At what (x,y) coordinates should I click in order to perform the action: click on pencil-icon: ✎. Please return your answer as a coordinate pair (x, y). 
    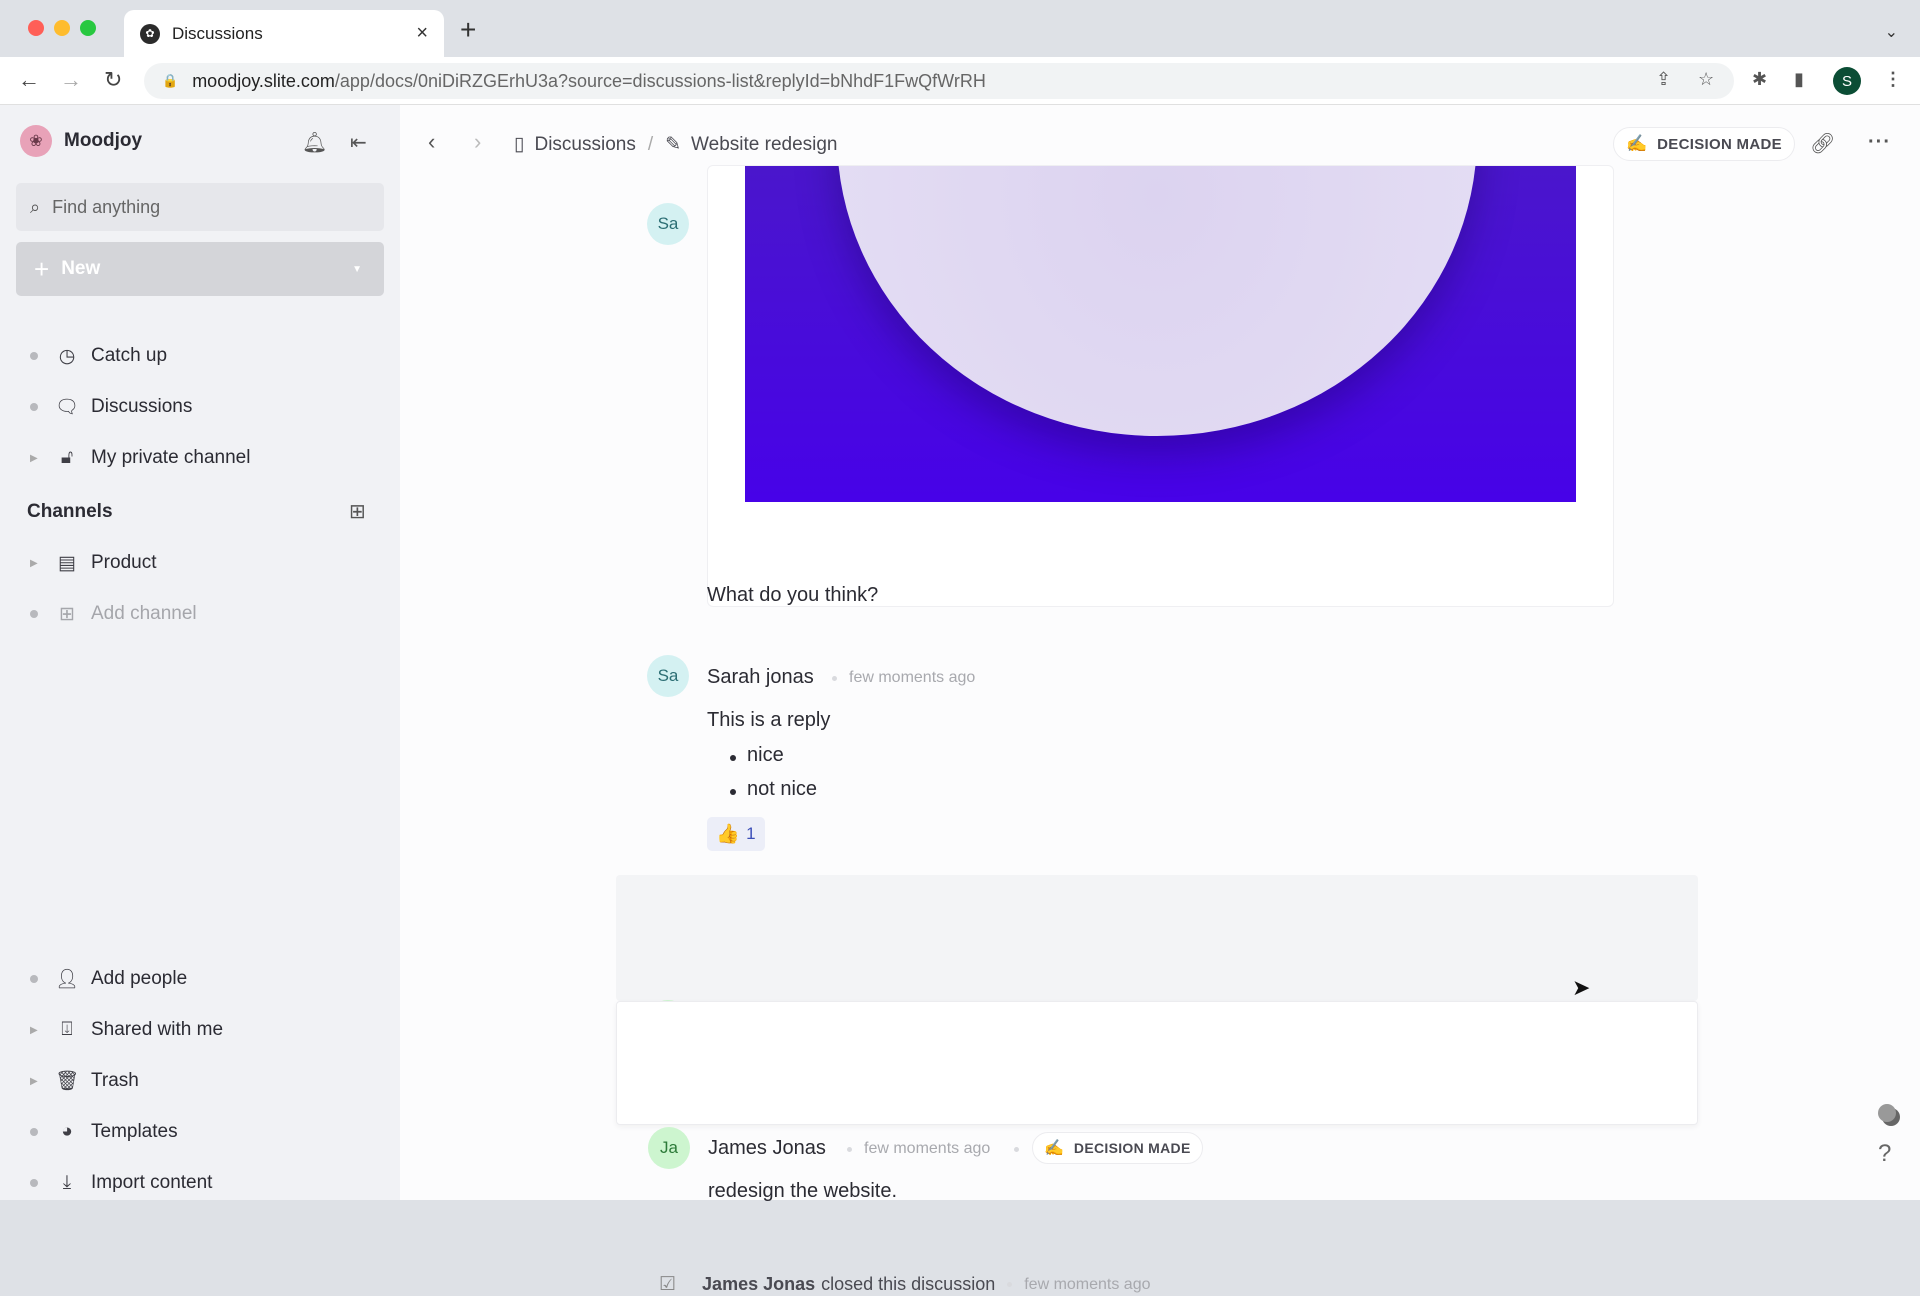
    Looking at the image, I should click on (673, 144).